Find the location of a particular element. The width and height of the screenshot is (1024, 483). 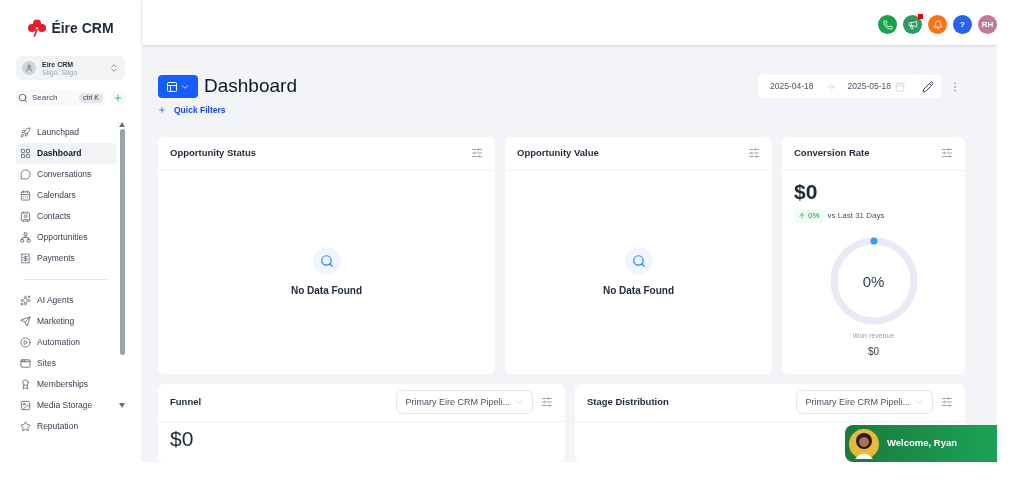

nav-item: AI Agents is located at coordinates (66, 300).